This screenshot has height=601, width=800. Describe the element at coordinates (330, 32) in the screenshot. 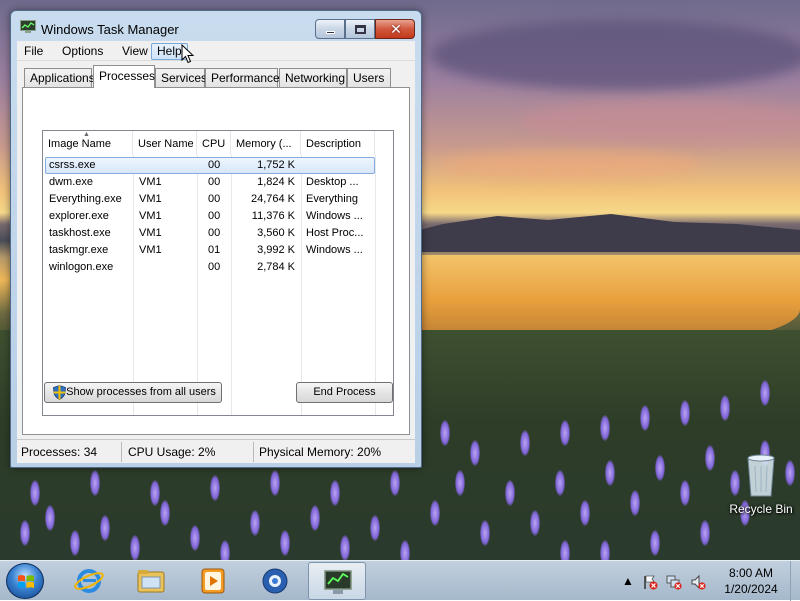

I see `minimize-icon` at that location.